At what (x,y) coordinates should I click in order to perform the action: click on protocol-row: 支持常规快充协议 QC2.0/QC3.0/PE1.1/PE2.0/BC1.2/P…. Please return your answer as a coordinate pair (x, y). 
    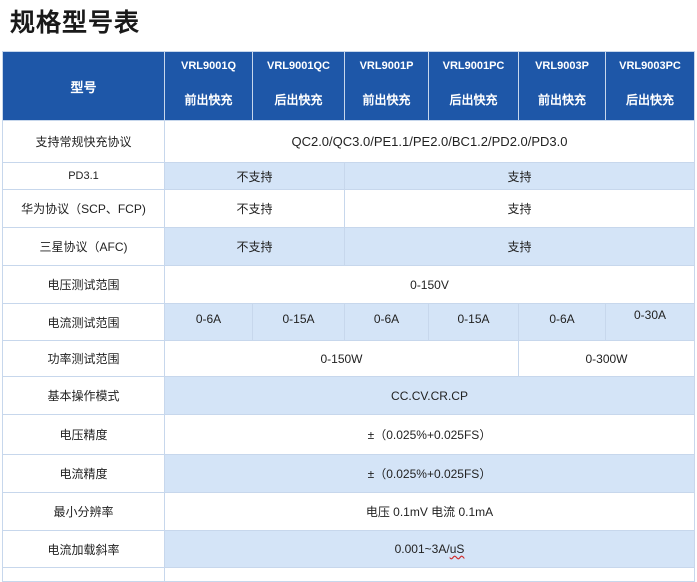
    Looking at the image, I should click on (348, 141).